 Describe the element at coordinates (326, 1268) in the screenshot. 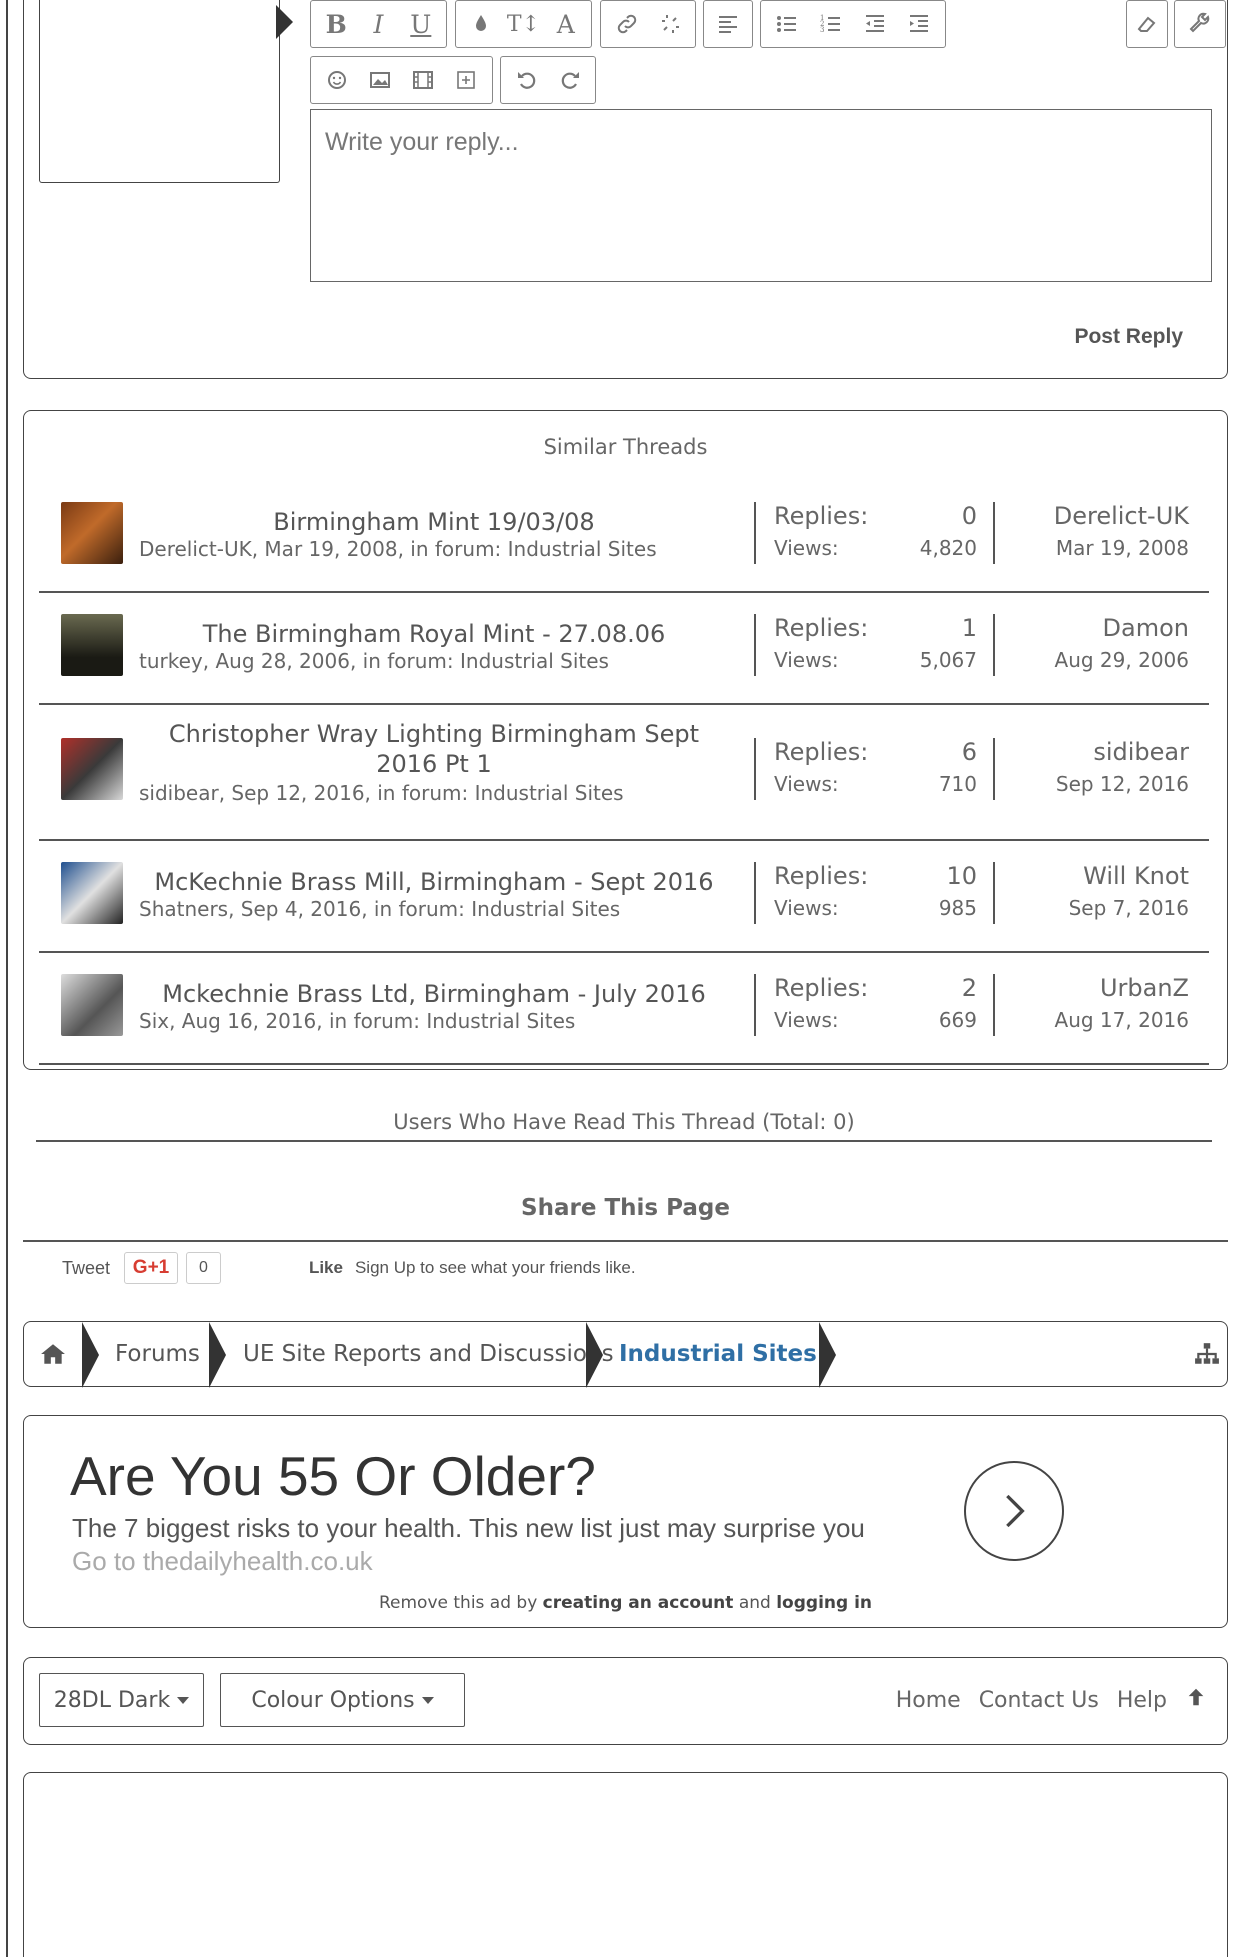

I see `facebook-like-button: Like` at that location.